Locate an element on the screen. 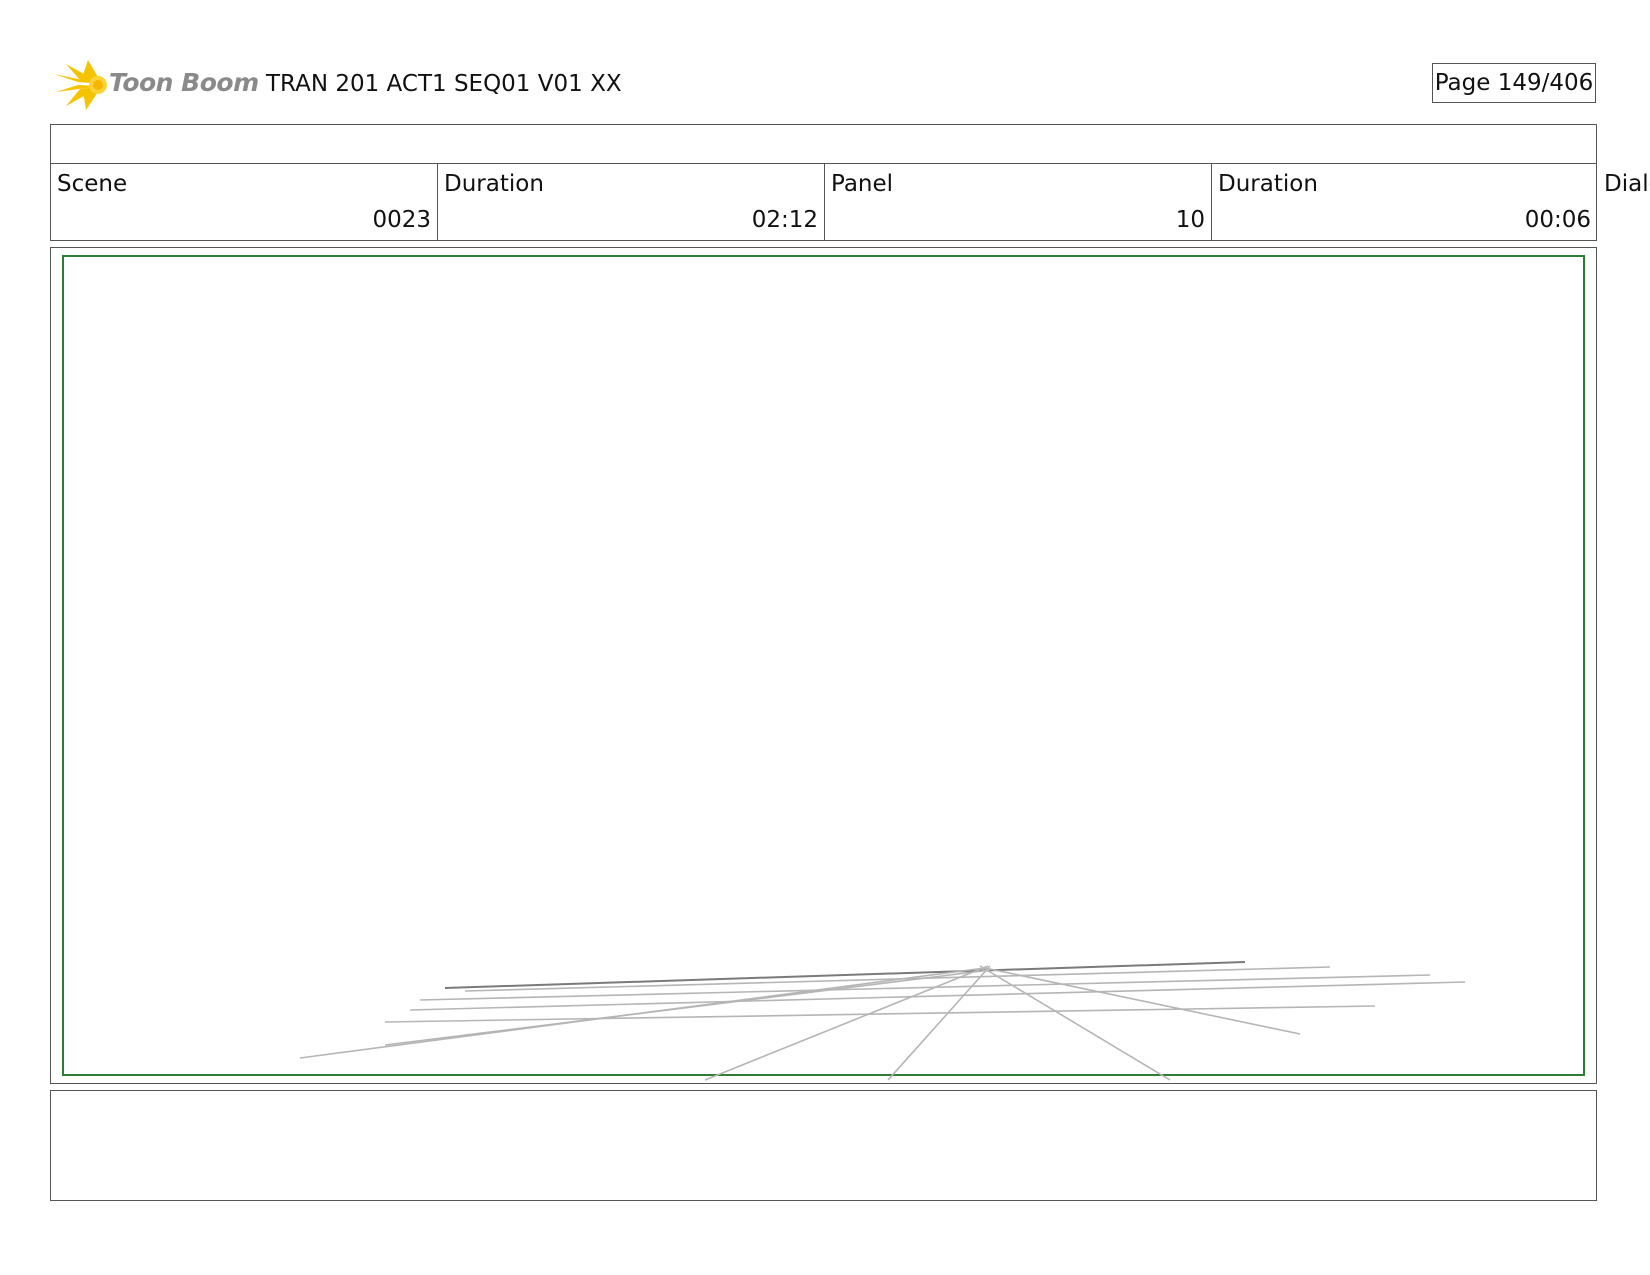 This screenshot has height=1275, width=1650. notes-box is located at coordinates (823, 1145).